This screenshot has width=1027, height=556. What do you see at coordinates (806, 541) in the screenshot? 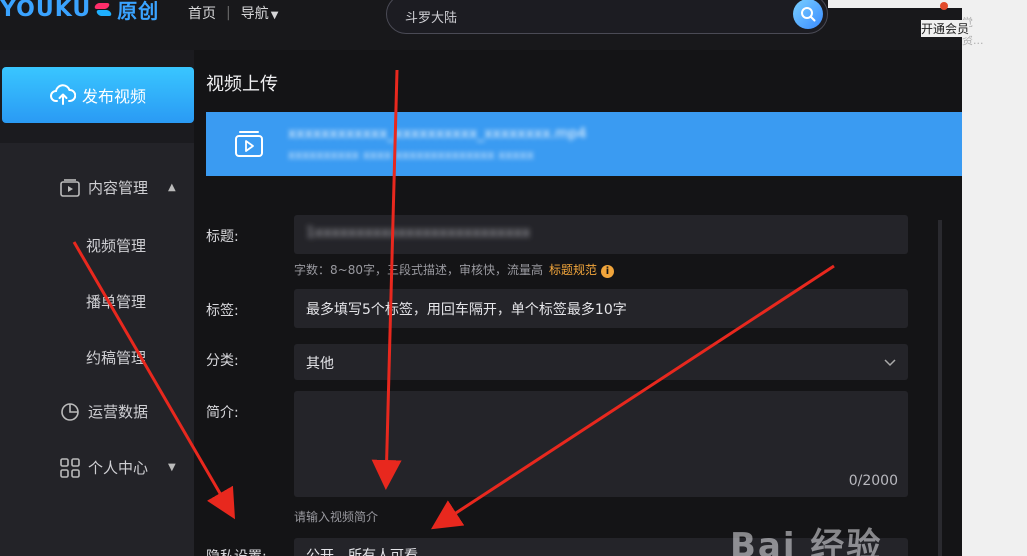
I see `watermark: Bai 经验` at bounding box center [806, 541].